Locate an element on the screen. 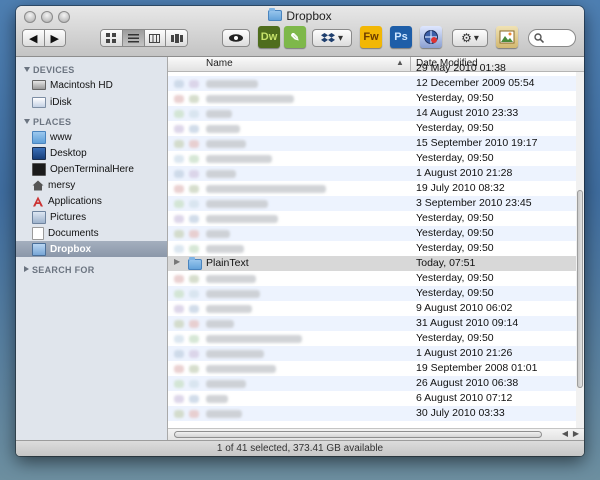 This screenshot has width=600, height=480. column-view-button is located at coordinates (155, 38).